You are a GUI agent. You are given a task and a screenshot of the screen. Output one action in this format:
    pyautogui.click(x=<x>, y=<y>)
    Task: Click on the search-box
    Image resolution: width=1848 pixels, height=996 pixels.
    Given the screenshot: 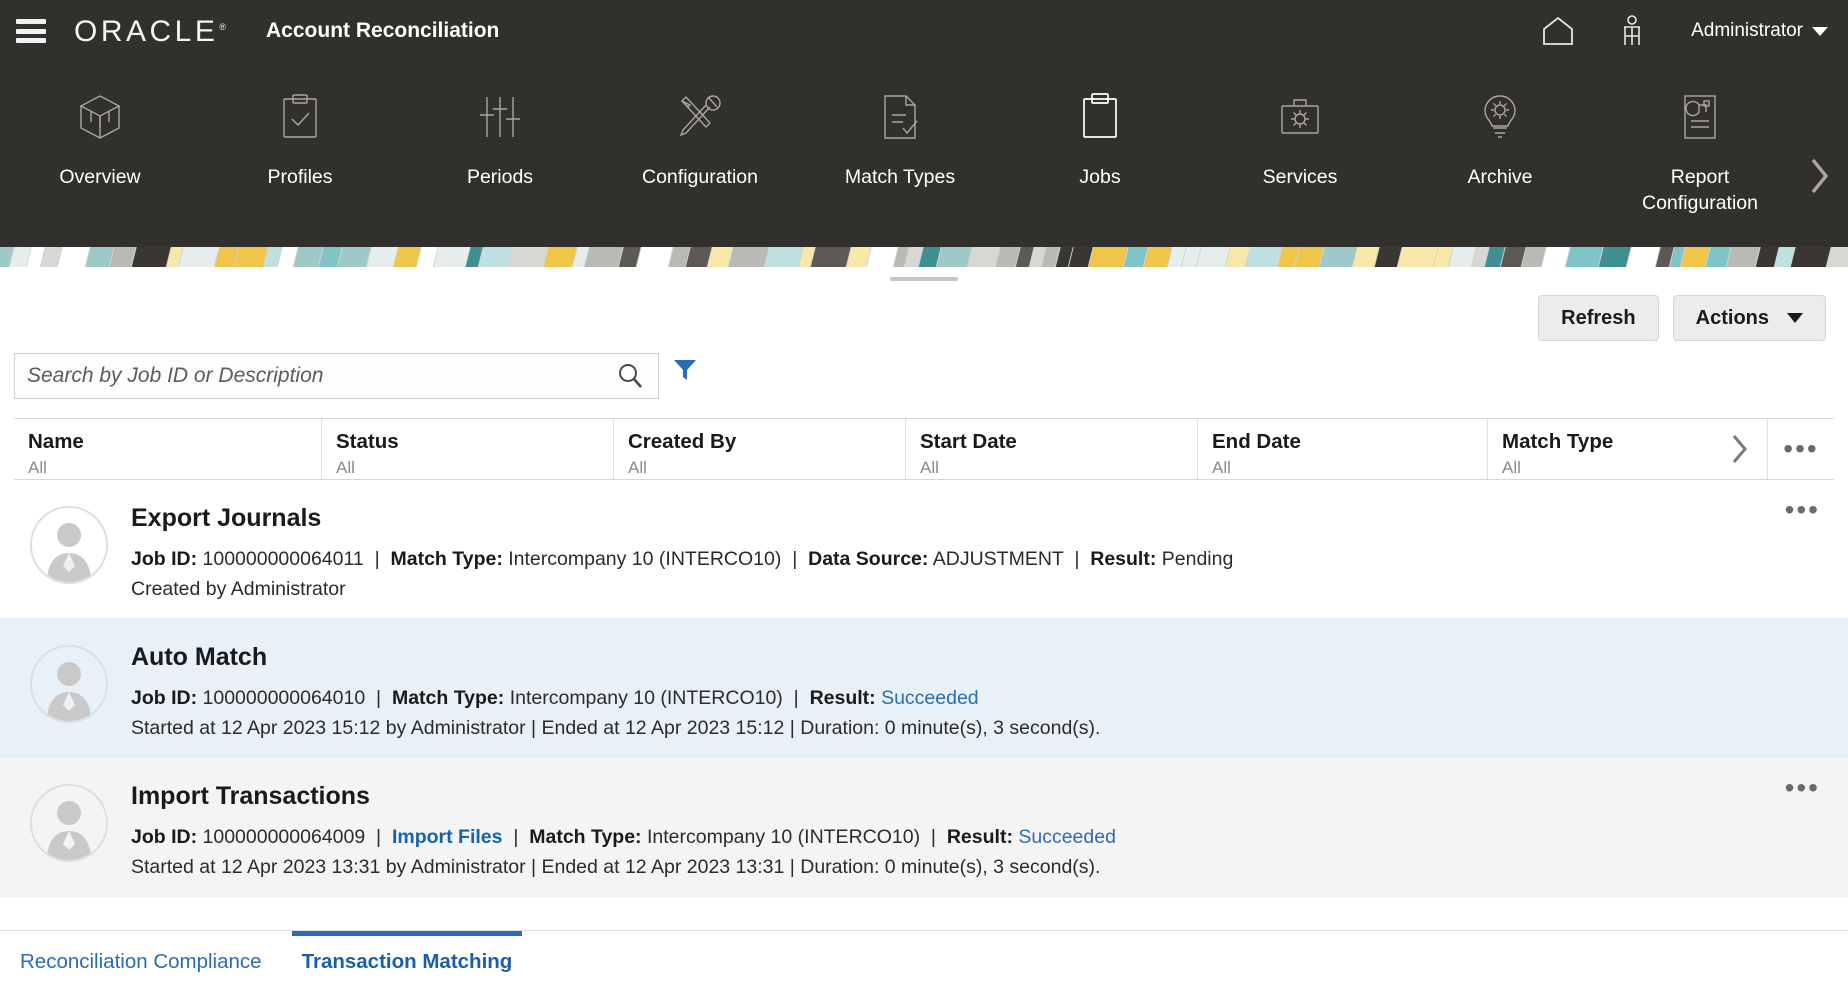 What is the action you would take?
    pyautogui.click(x=336, y=376)
    